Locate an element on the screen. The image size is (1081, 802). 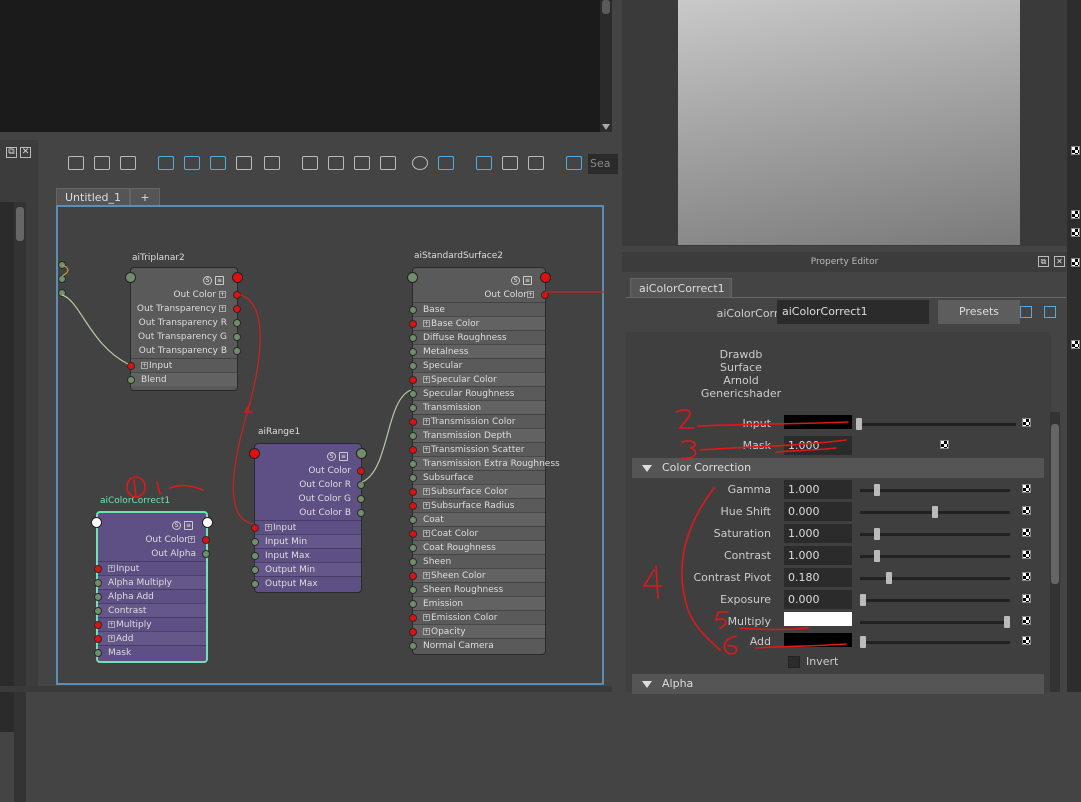
input-color-swatch is located at coordinates (818, 422).